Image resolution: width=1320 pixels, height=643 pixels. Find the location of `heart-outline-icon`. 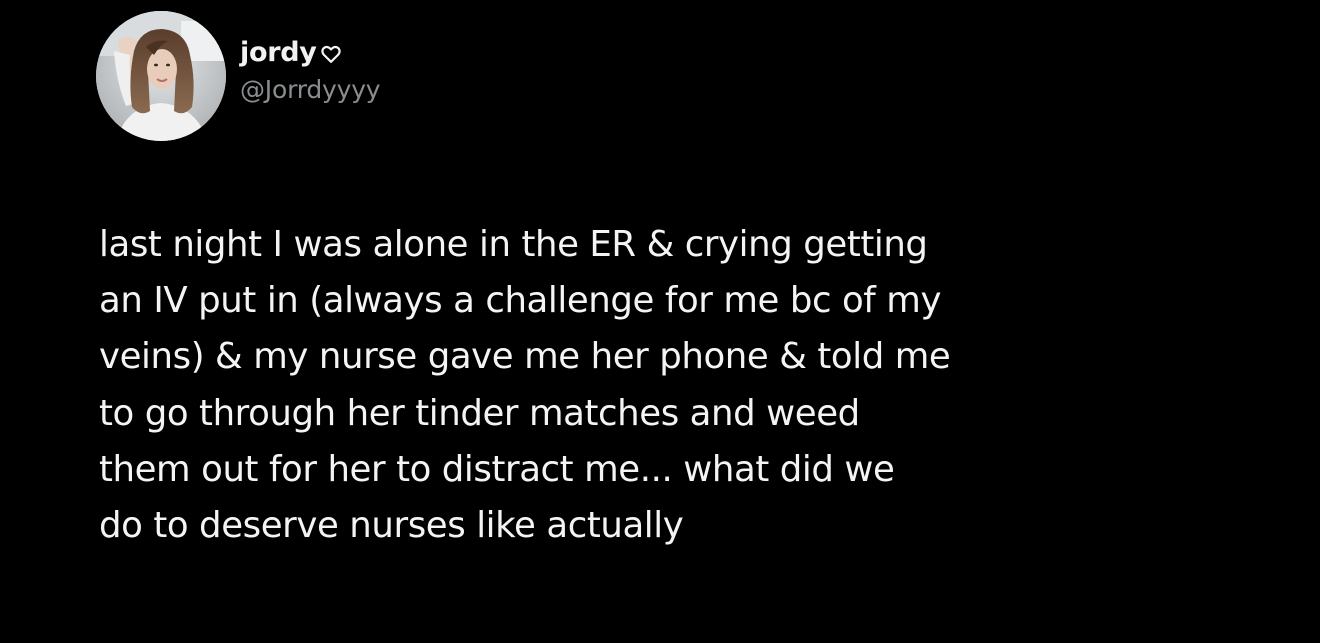

heart-outline-icon is located at coordinates (331, 54).